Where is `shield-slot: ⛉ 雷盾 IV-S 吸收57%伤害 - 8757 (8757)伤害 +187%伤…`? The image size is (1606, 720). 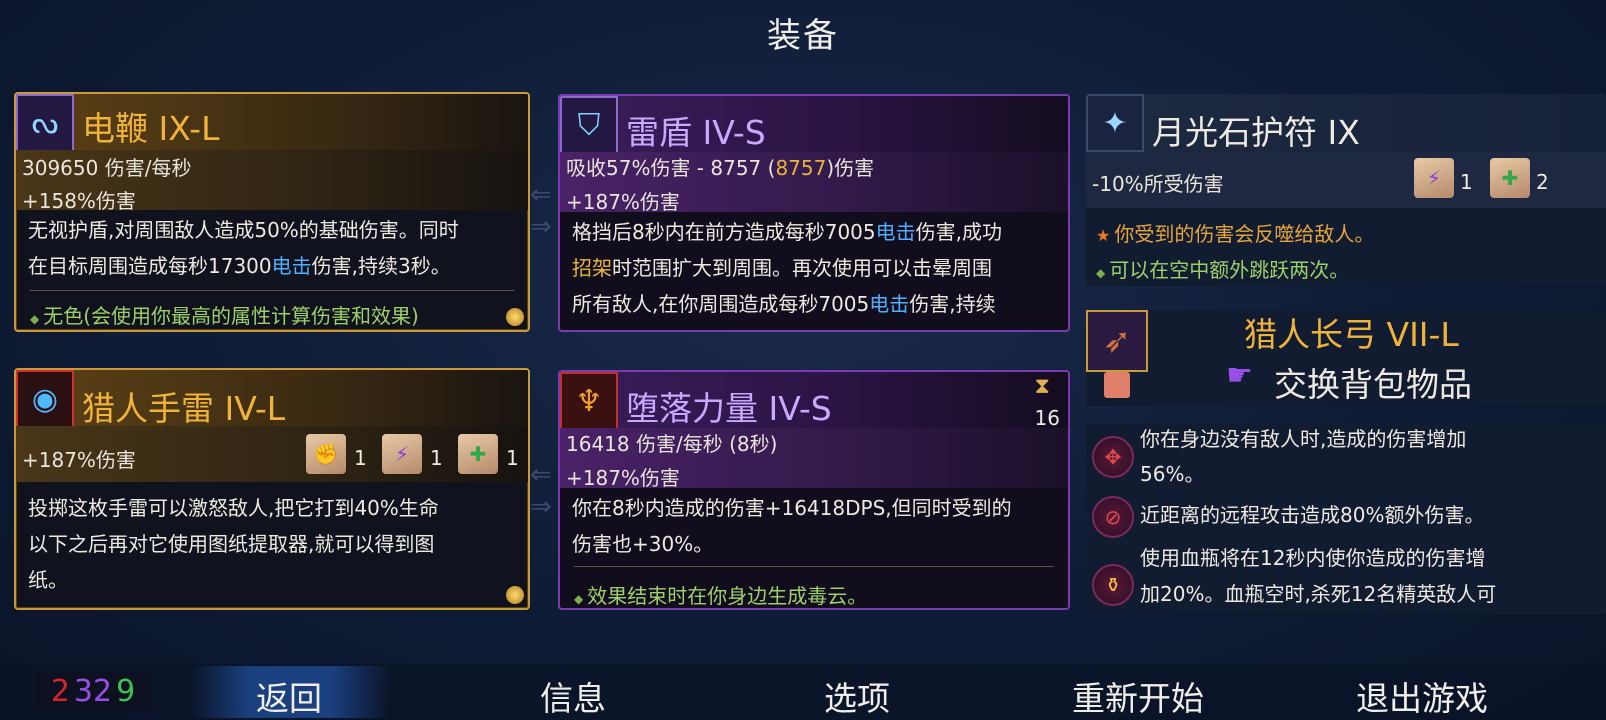
shield-slot: ⛉ 雷盾 IV-S 吸收57%伤害 - 8757 (8757)伤害 +187%伤… is located at coordinates (814, 213).